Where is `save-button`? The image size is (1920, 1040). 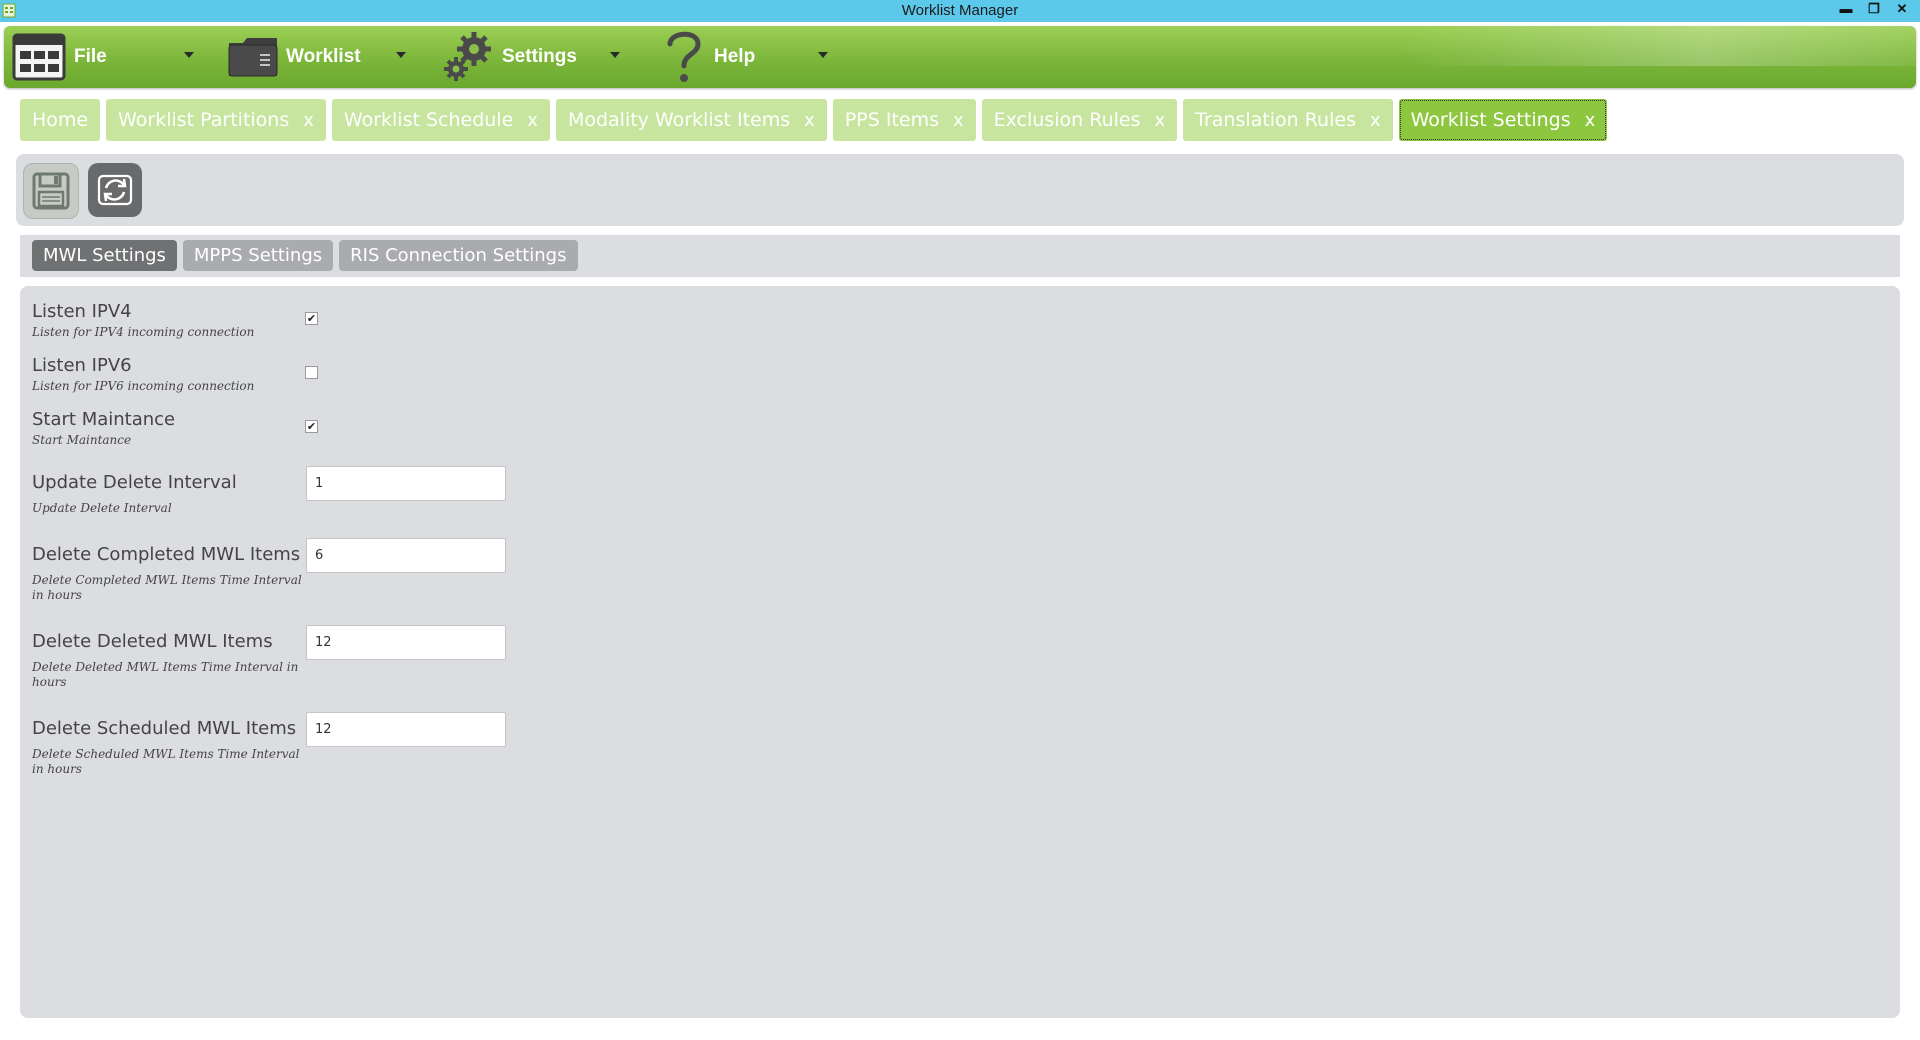
save-button is located at coordinates (51, 191).